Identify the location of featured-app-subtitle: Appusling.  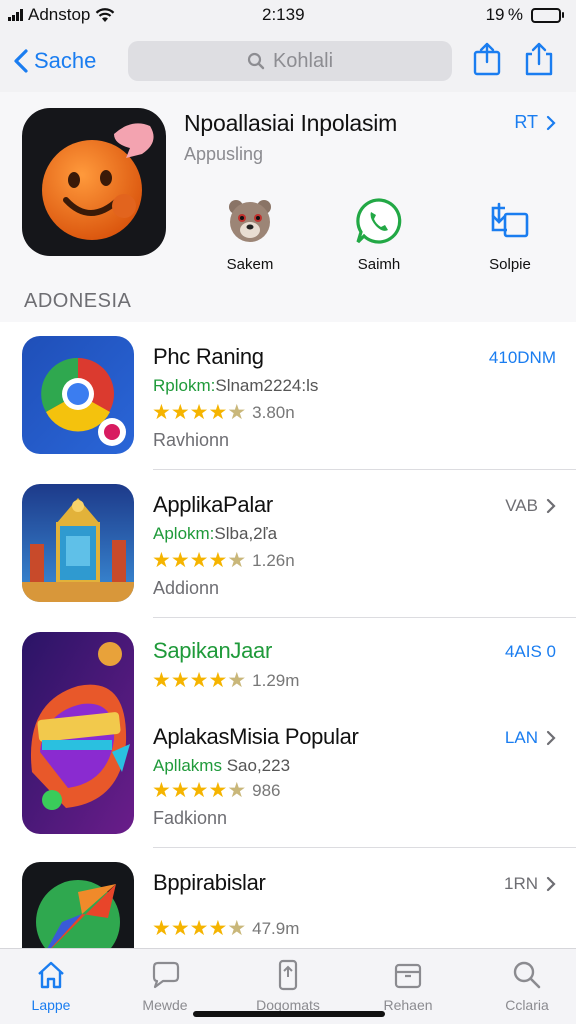
(224, 154).